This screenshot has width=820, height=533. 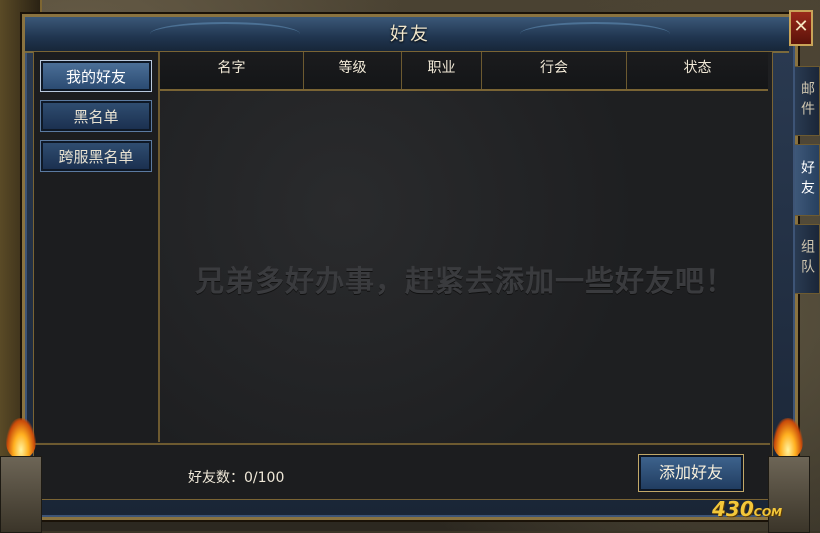 What do you see at coordinates (691, 473) in the screenshot?
I see `add-friend-button: 添加好友` at bounding box center [691, 473].